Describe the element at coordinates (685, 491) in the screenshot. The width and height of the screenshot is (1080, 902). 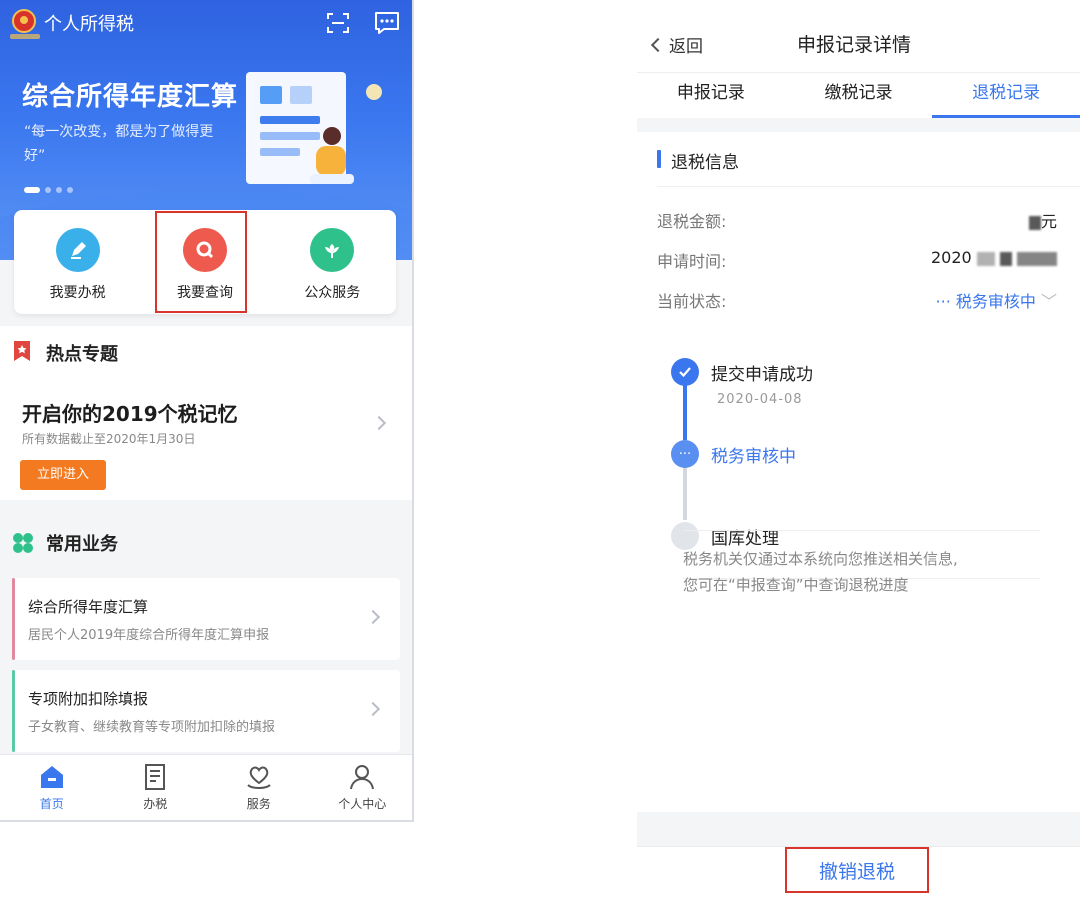
I see `timeline-line-pending` at that location.